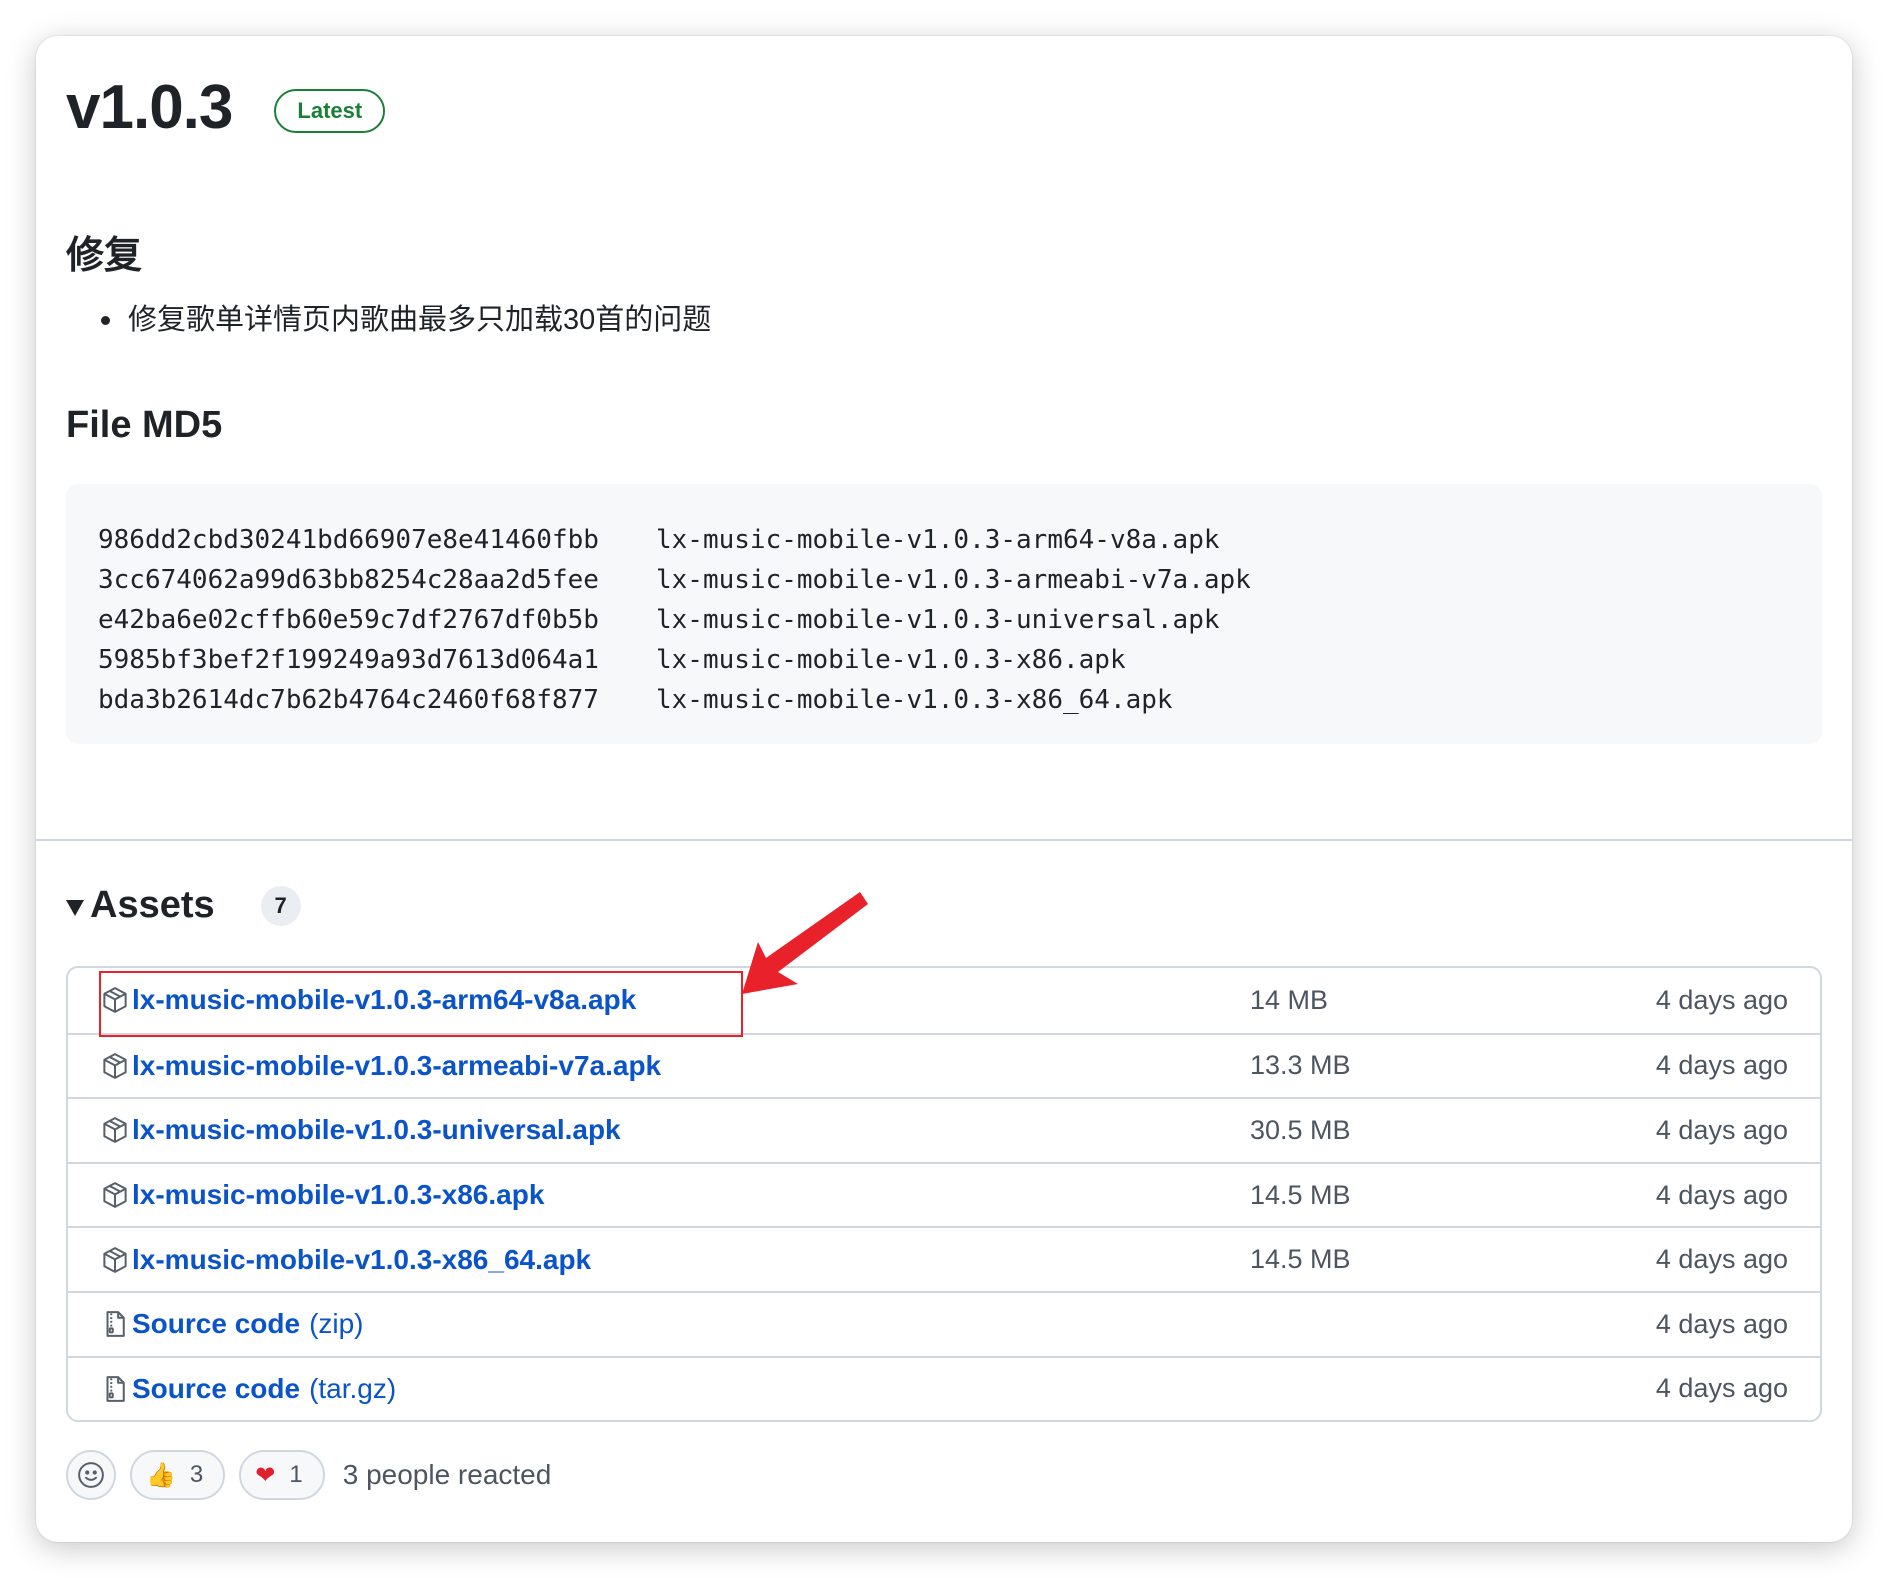 The width and height of the screenshot is (1888, 1578). Describe the element at coordinates (105, 320) in the screenshot. I see `bullet-dot` at that location.